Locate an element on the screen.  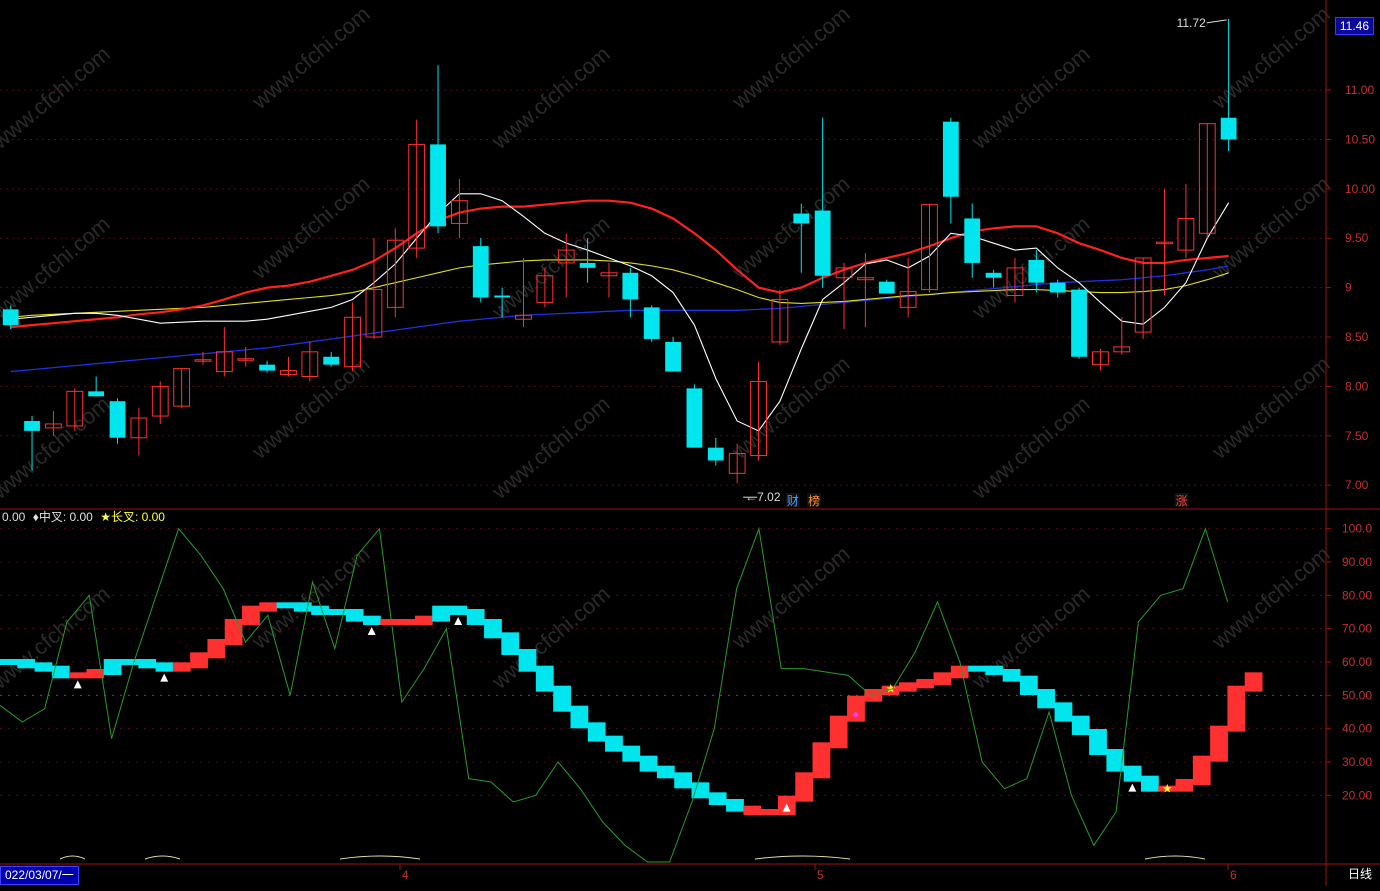
indicator-tick-label: 90.00 is located at coordinates (1357, 562).